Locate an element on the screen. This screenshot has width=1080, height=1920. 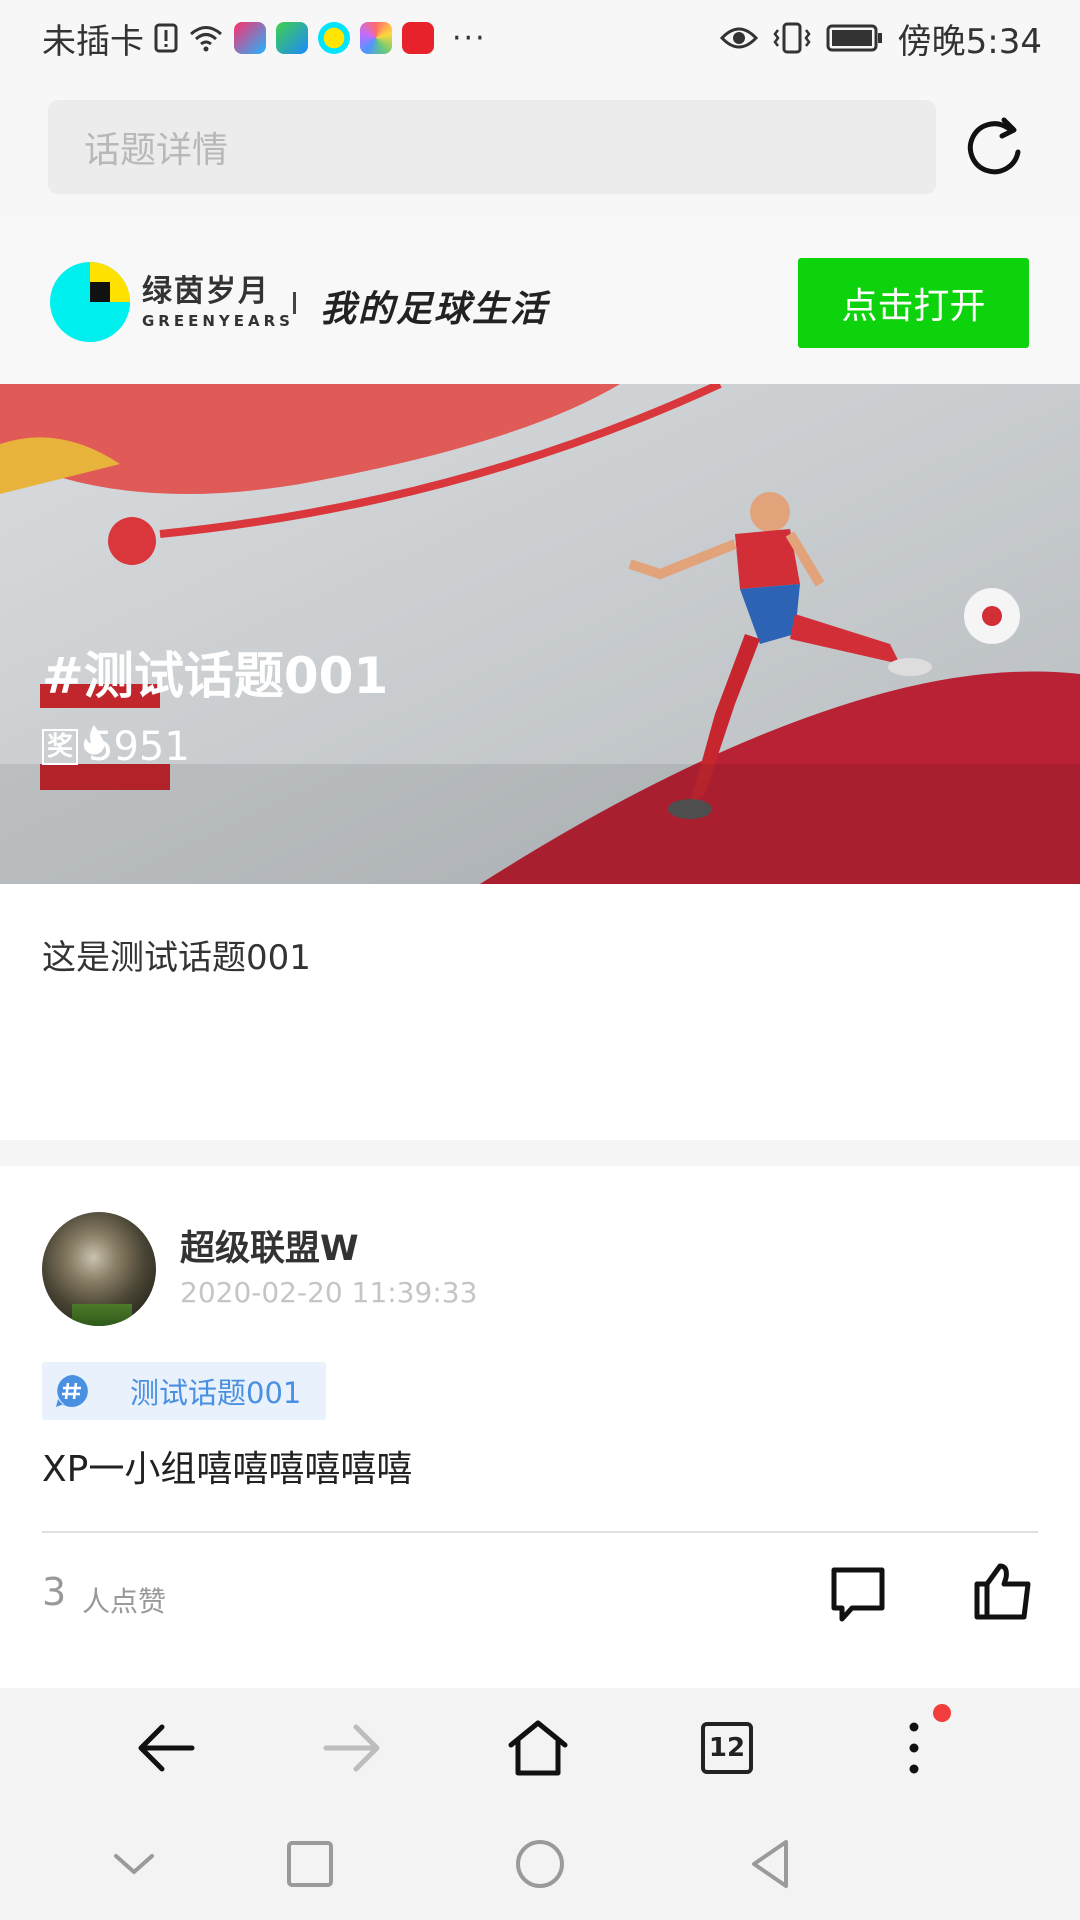
topic-tag: 测试话题001 is located at coordinates (184, 1391).